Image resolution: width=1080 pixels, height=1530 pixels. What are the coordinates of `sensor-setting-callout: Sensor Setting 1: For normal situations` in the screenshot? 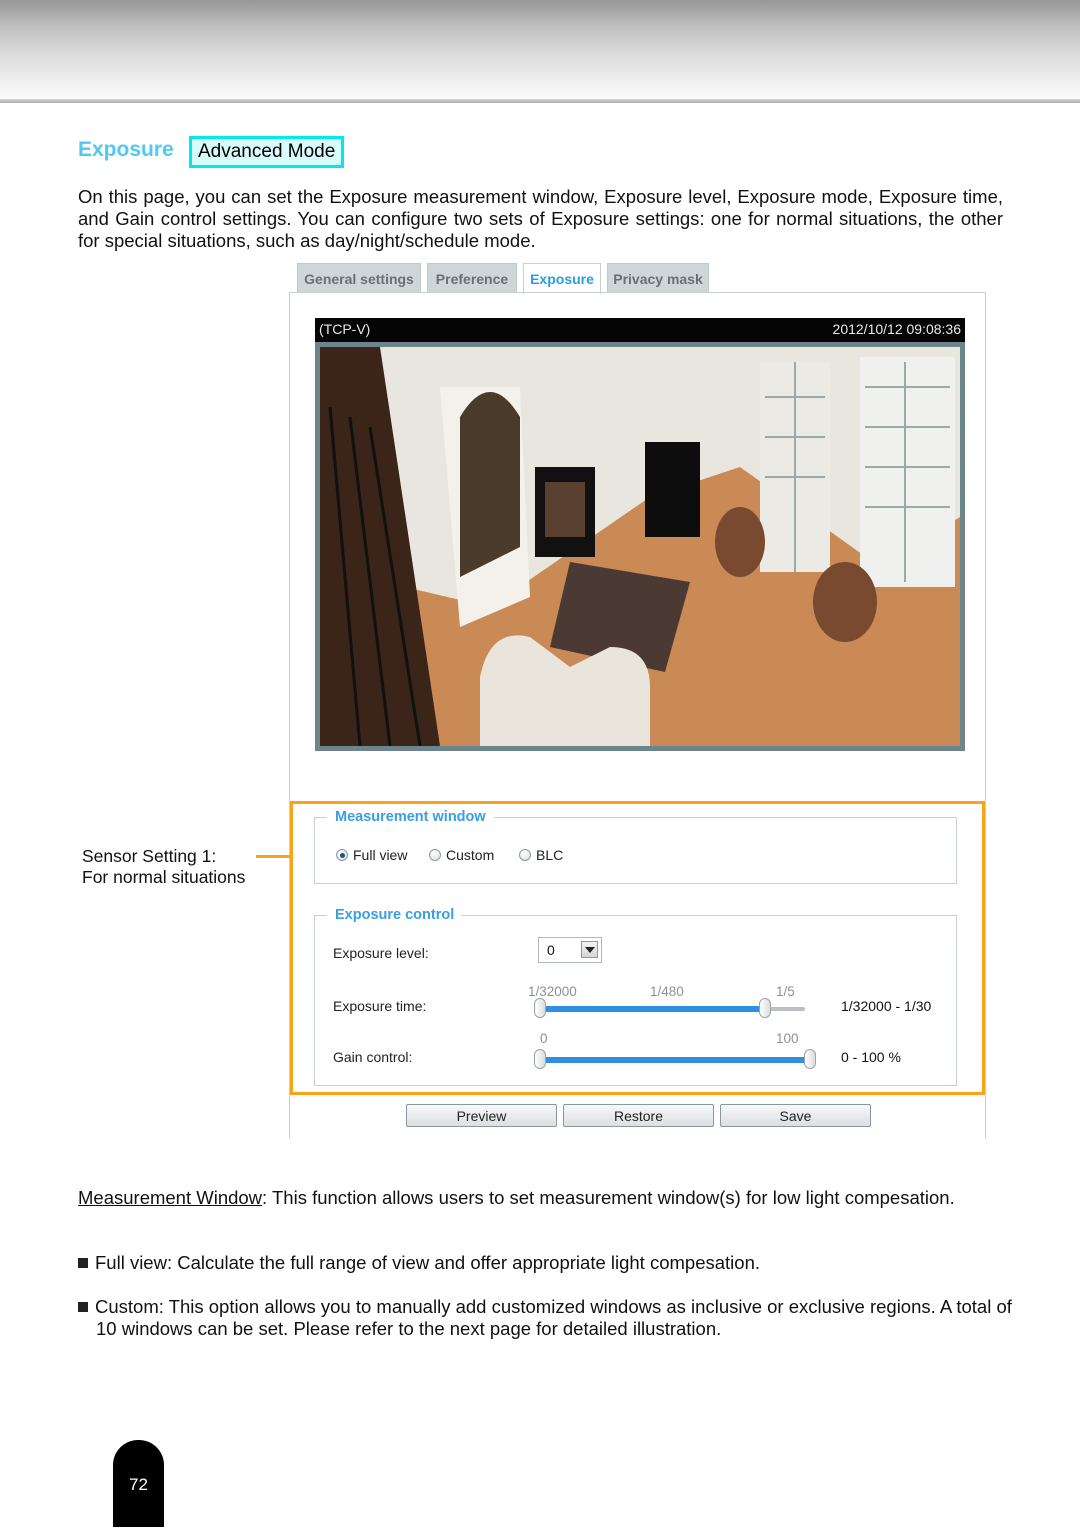 It's located at (163, 867).